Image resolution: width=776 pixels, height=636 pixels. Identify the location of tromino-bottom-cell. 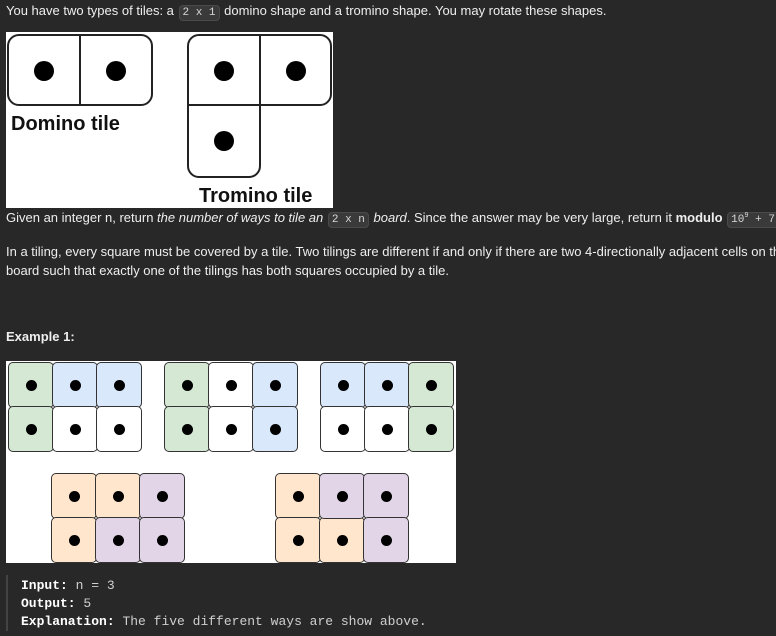
(224, 141).